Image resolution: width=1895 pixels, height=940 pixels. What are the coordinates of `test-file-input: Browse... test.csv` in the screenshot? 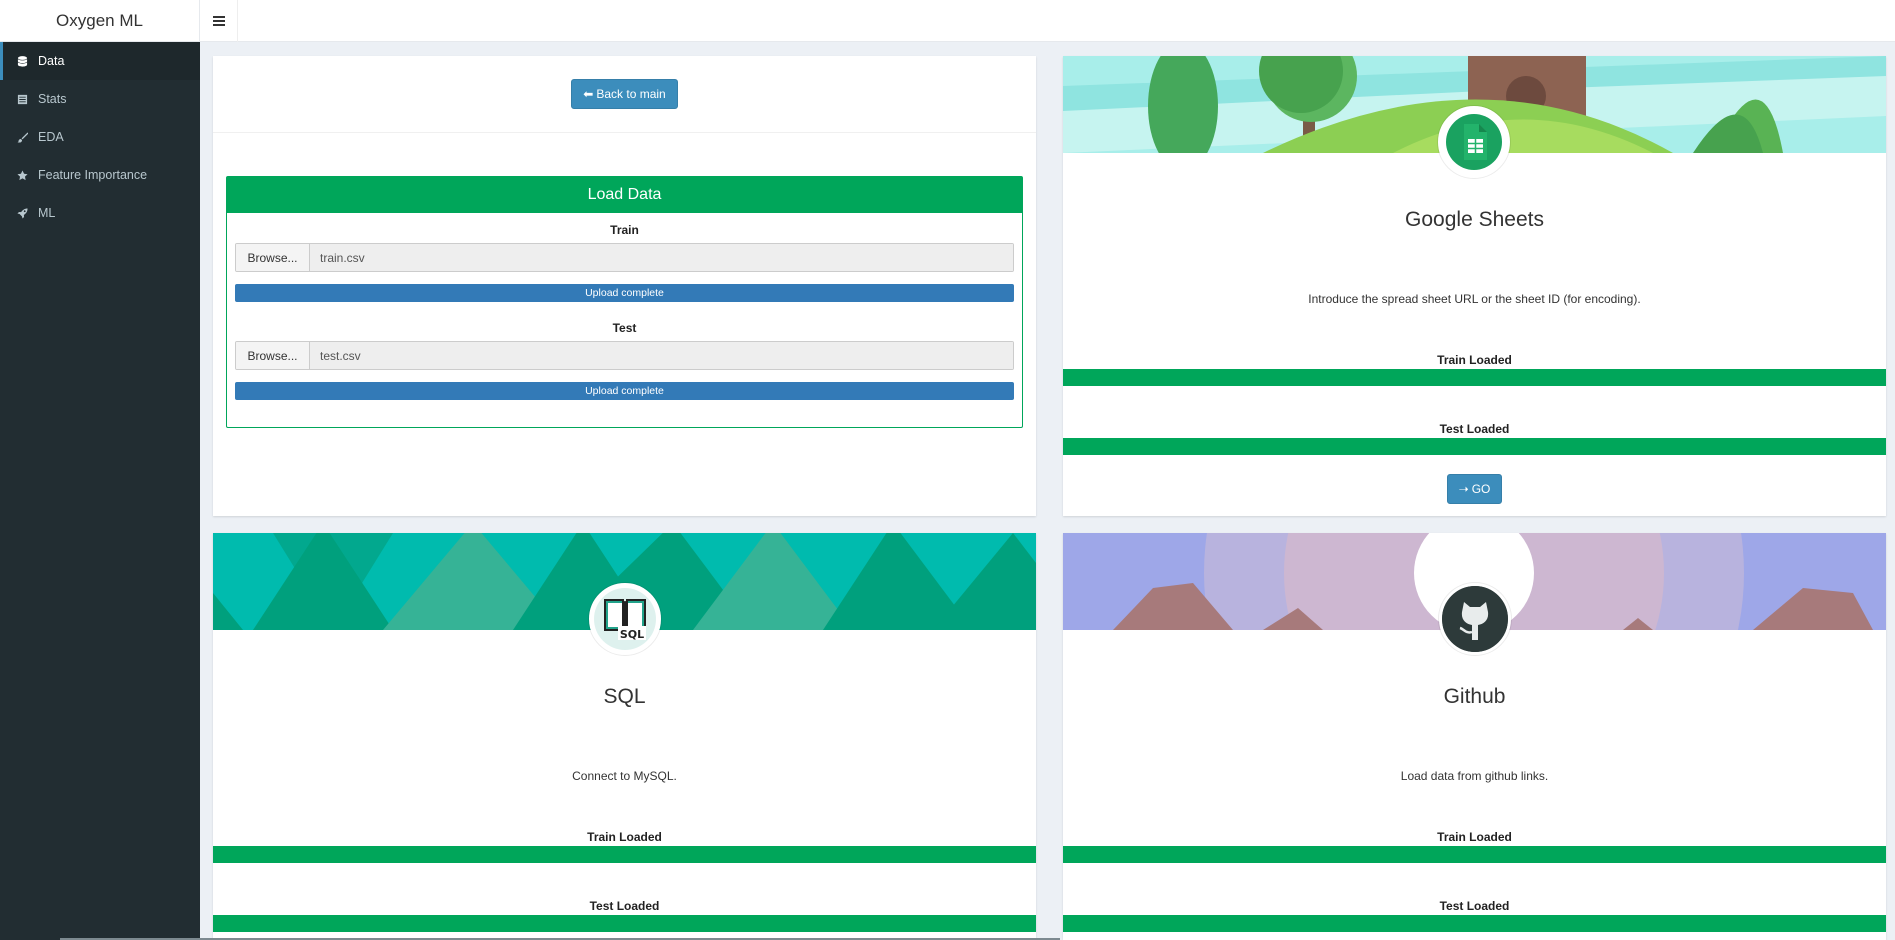 It's located at (624, 355).